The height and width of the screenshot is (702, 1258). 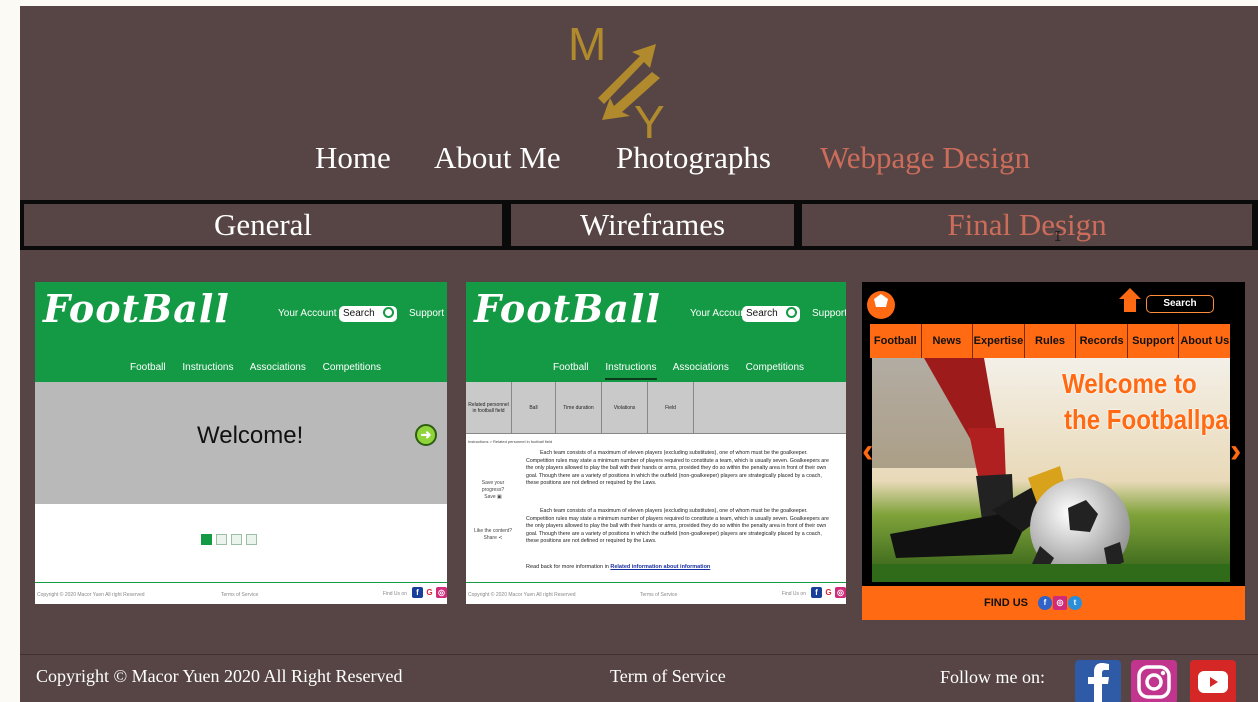 I want to click on terms-of-service-link: Term of Service, so click(x=668, y=676).